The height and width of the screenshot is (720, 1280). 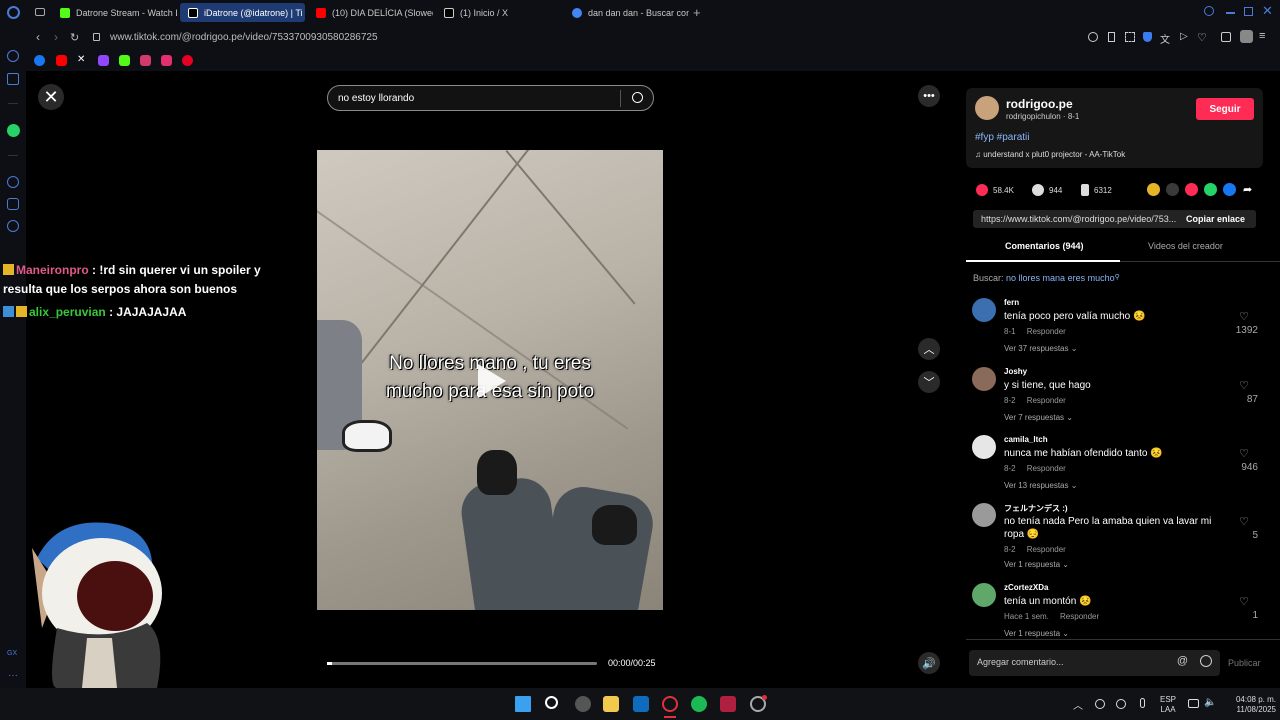 I want to click on comment-user: camila_ltch, so click(x=1026, y=439).